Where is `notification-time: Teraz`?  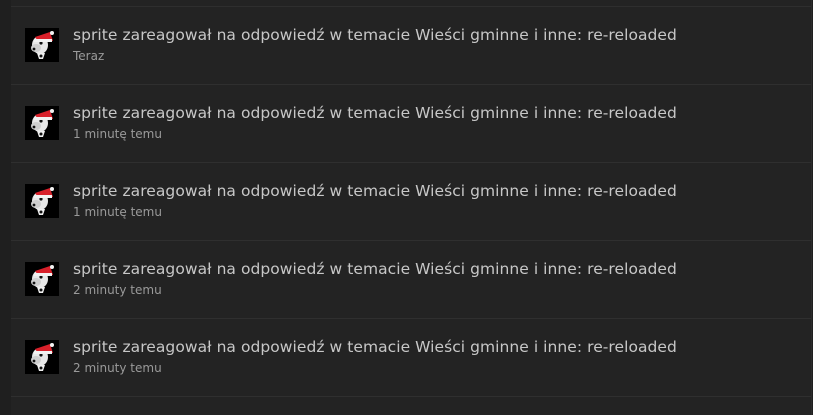
notification-time: Teraz is located at coordinates (89, 56).